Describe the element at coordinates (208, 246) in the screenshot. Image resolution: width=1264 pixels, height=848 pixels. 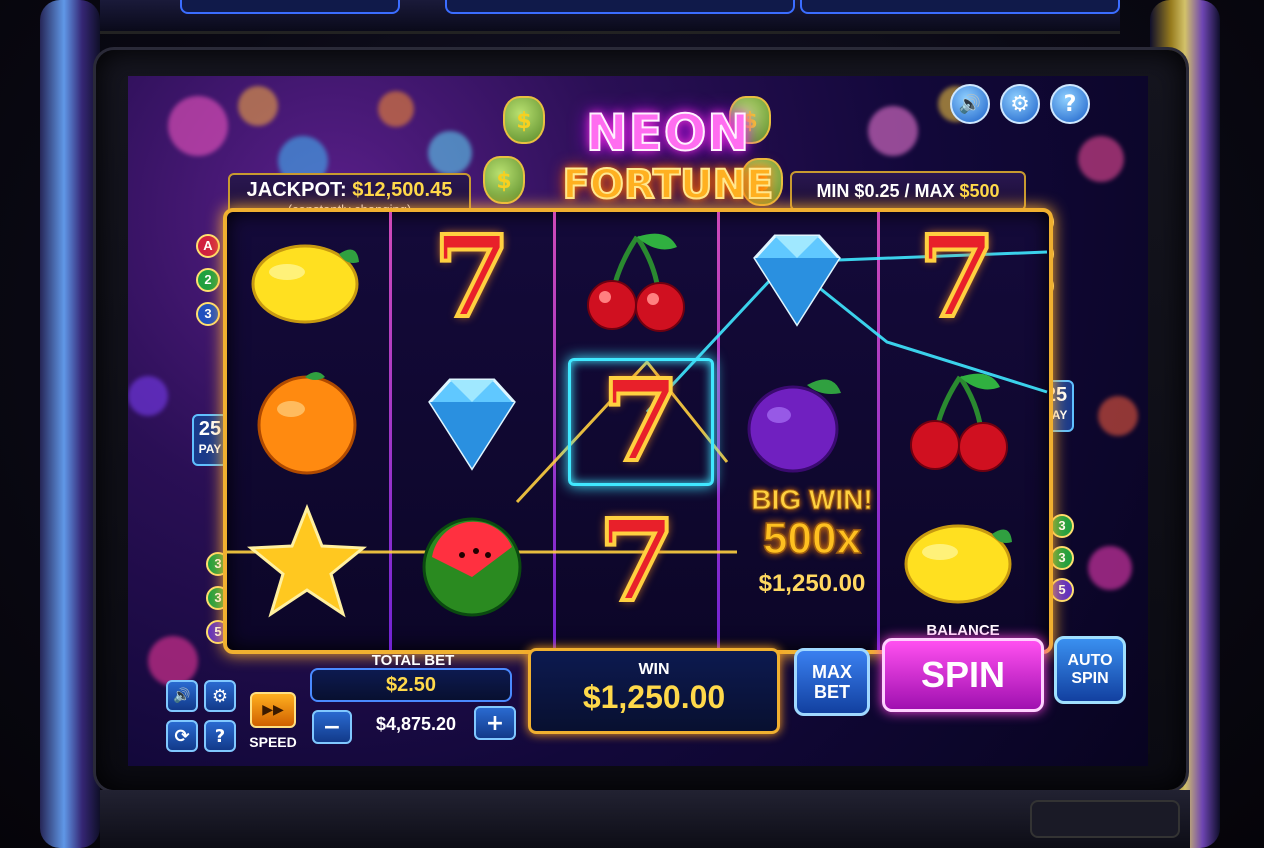
I see `line-badge: A` at that location.